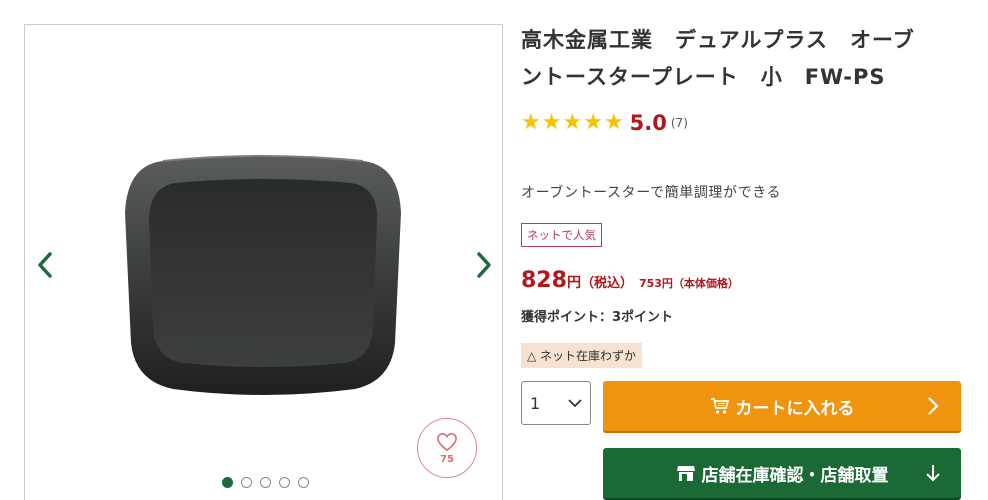 The image size is (988, 500). I want to click on review-count-link: (7), so click(679, 123).